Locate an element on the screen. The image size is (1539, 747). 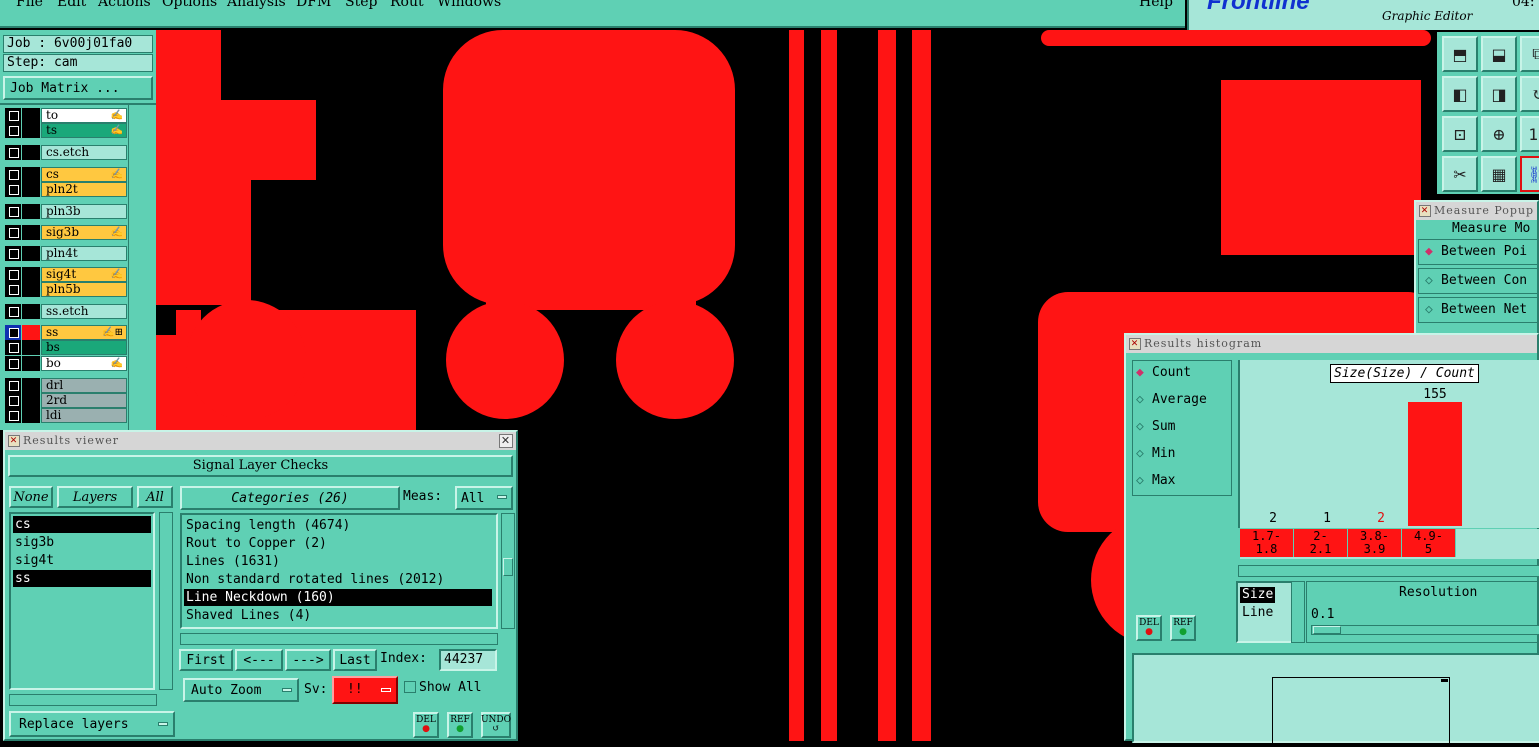
layer-row-bo: bo ✍ is located at coordinates (66, 363).